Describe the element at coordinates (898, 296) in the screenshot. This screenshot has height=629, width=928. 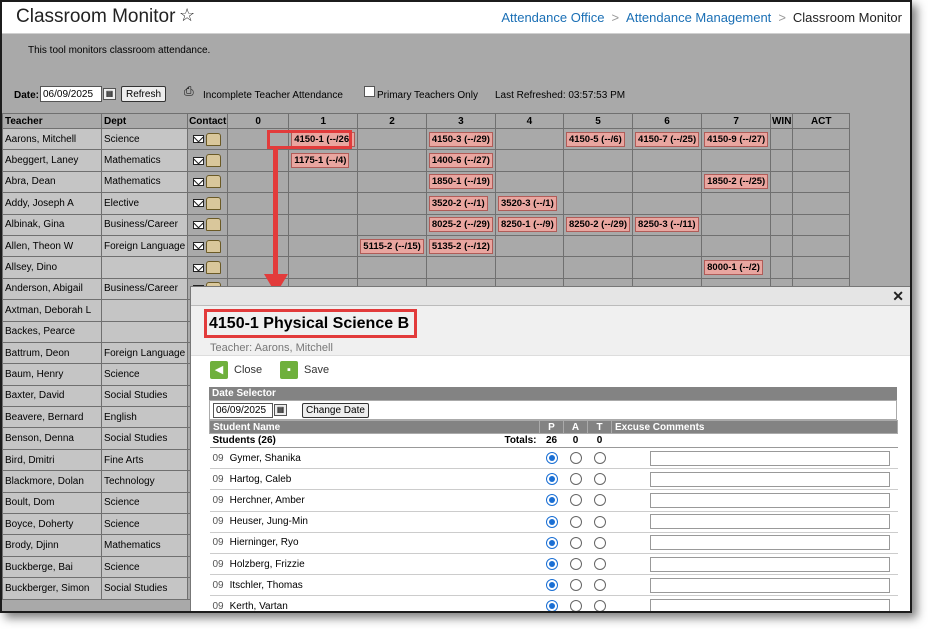
I see `close-icon: ✕` at that location.